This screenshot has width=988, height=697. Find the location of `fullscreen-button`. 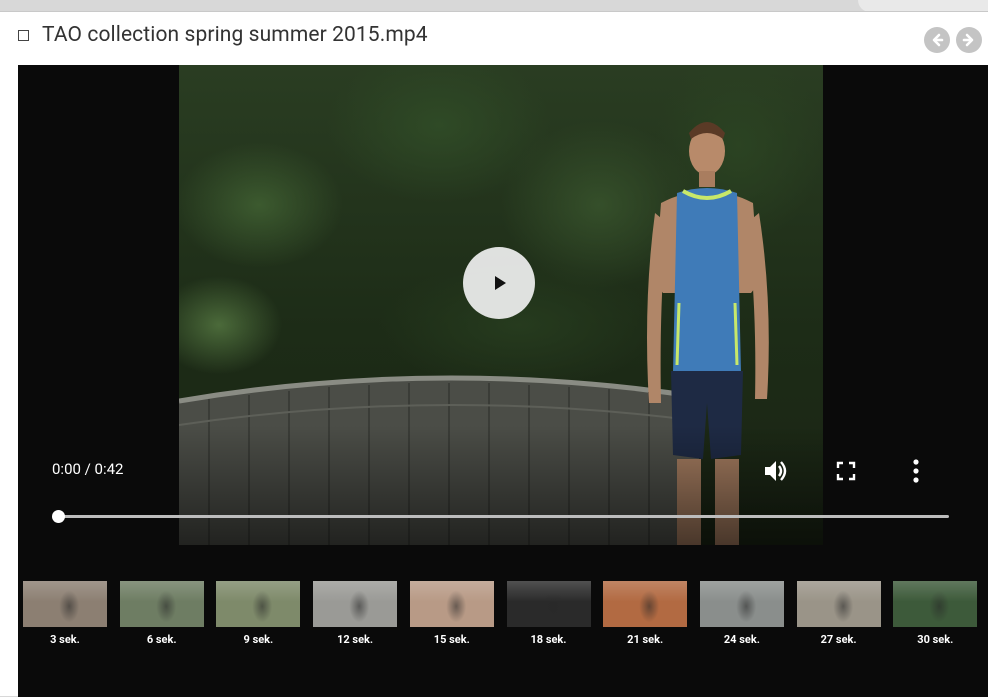

fullscreen-button is located at coordinates (846, 471).